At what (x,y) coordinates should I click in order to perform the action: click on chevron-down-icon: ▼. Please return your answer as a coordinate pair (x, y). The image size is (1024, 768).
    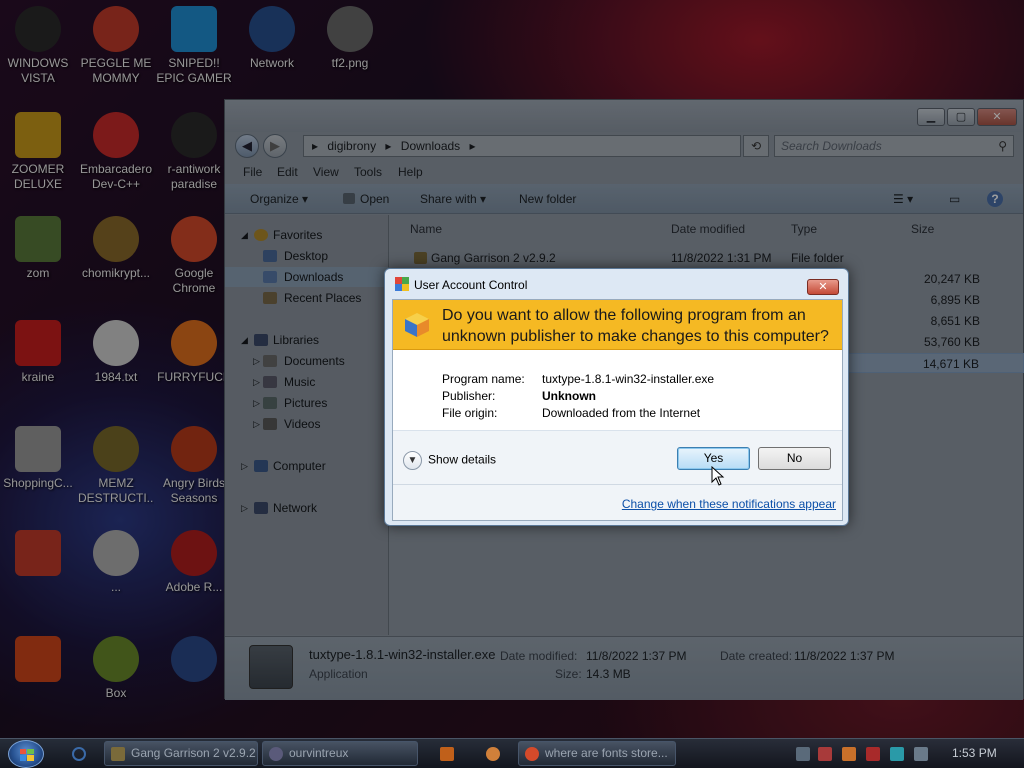
    Looking at the image, I should click on (412, 460).